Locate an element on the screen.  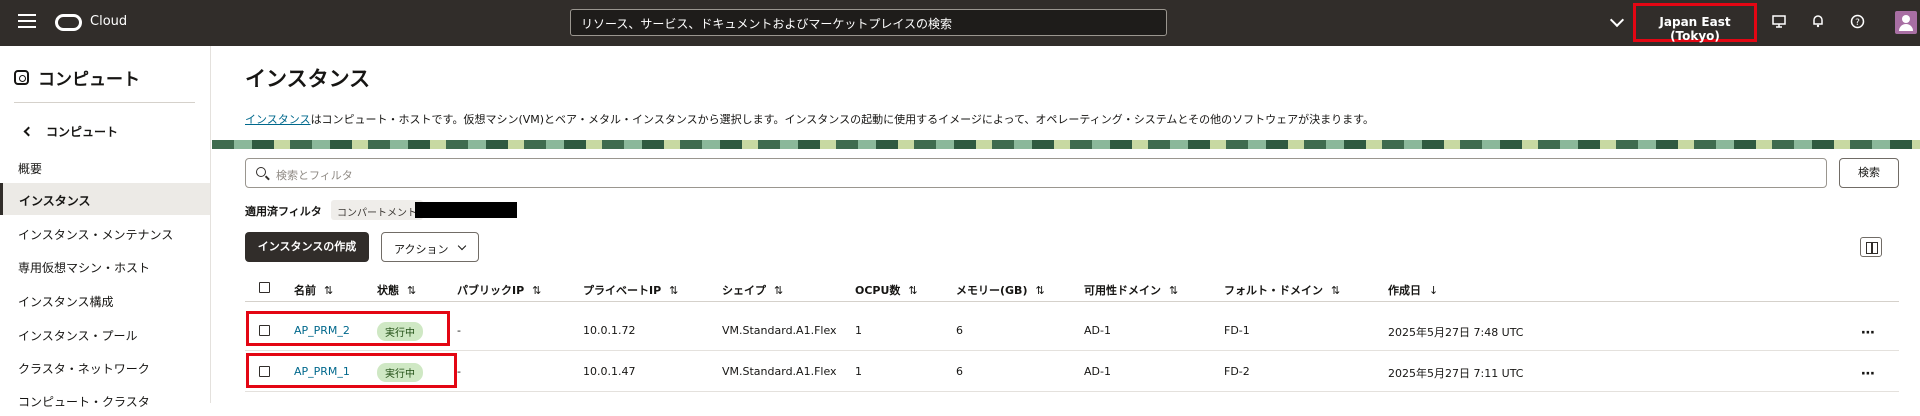
sidebar-back-link: コンピュート is located at coordinates (71, 131).